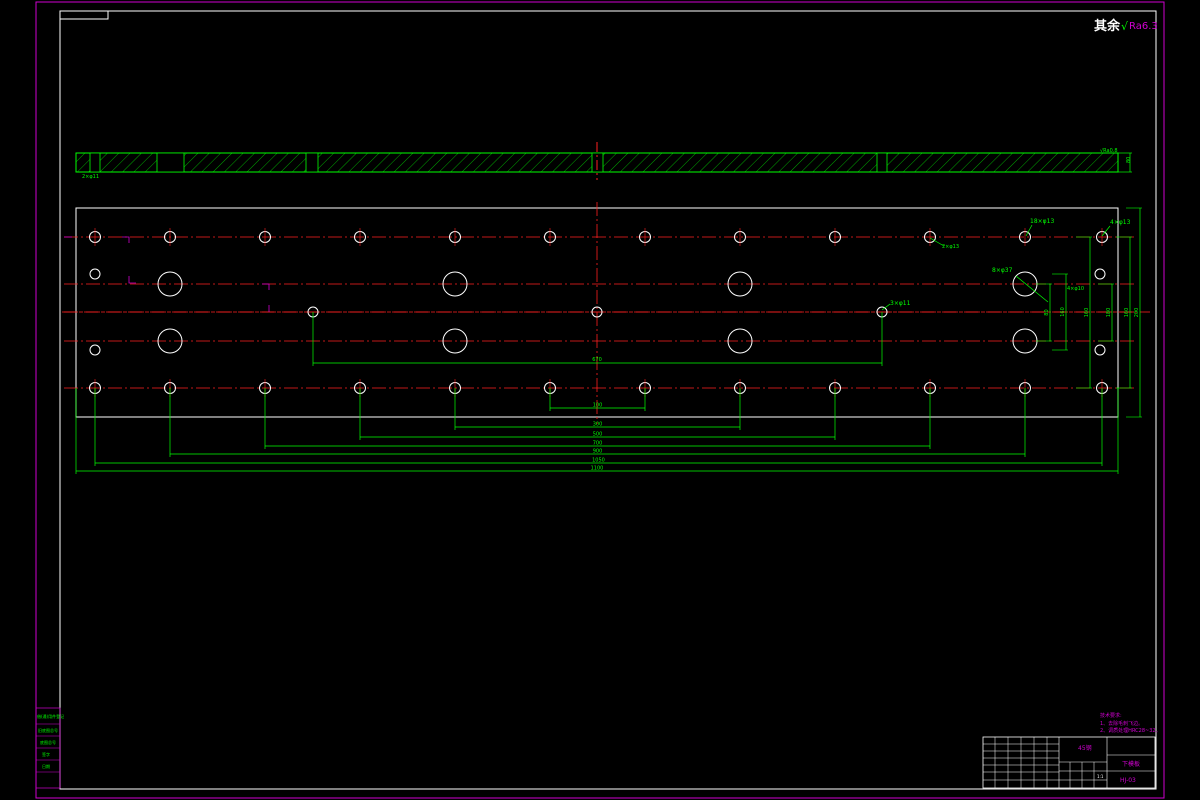  Describe the element at coordinates (48, 730) in the screenshot. I see `side-label-2: 旧底图总号` at that location.